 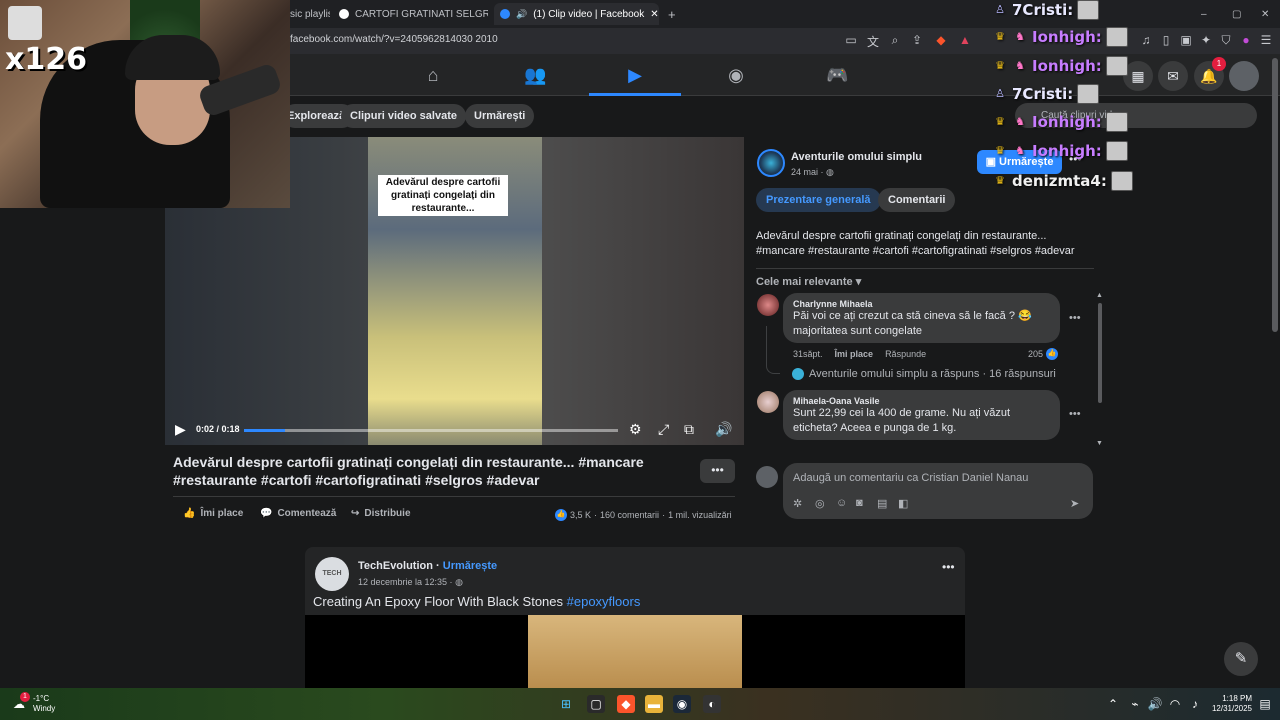 I want to click on profile-avatar, so click(x=1244, y=76).